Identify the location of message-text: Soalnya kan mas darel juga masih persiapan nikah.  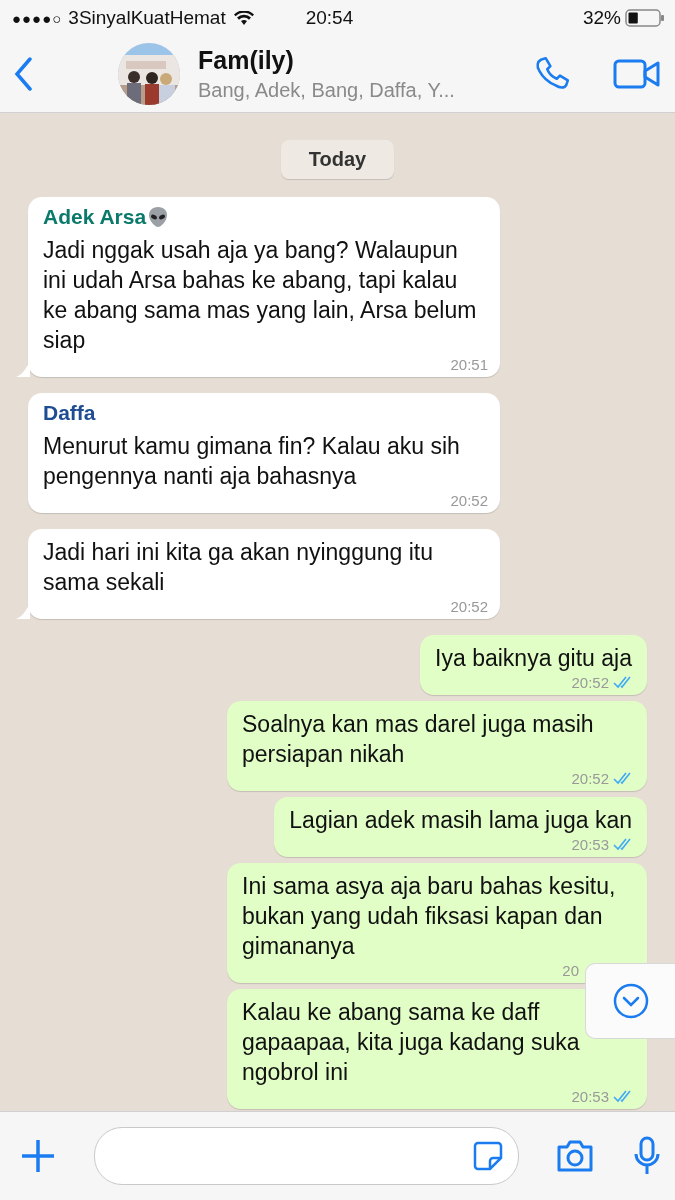
(418, 739).